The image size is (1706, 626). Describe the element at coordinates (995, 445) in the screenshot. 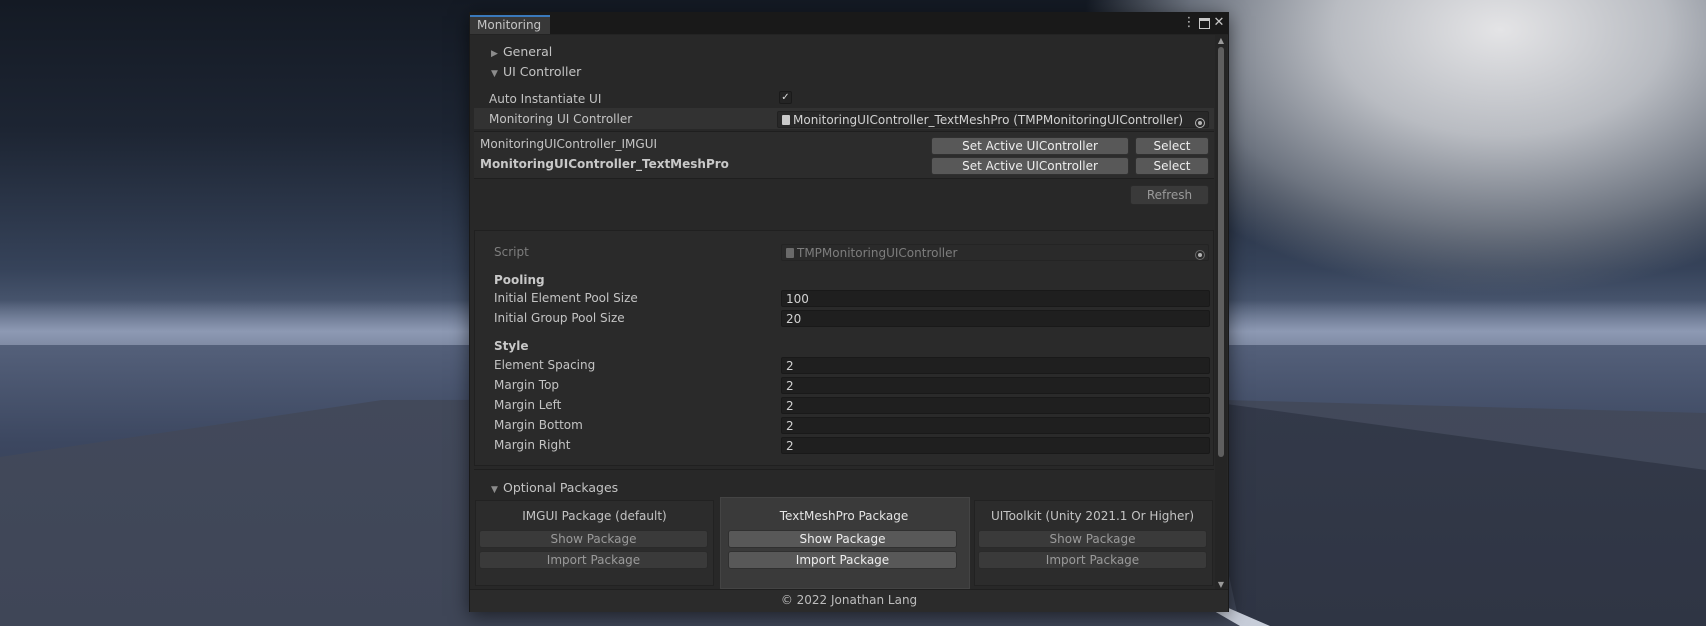

I see `margin-right-field: 2` at that location.